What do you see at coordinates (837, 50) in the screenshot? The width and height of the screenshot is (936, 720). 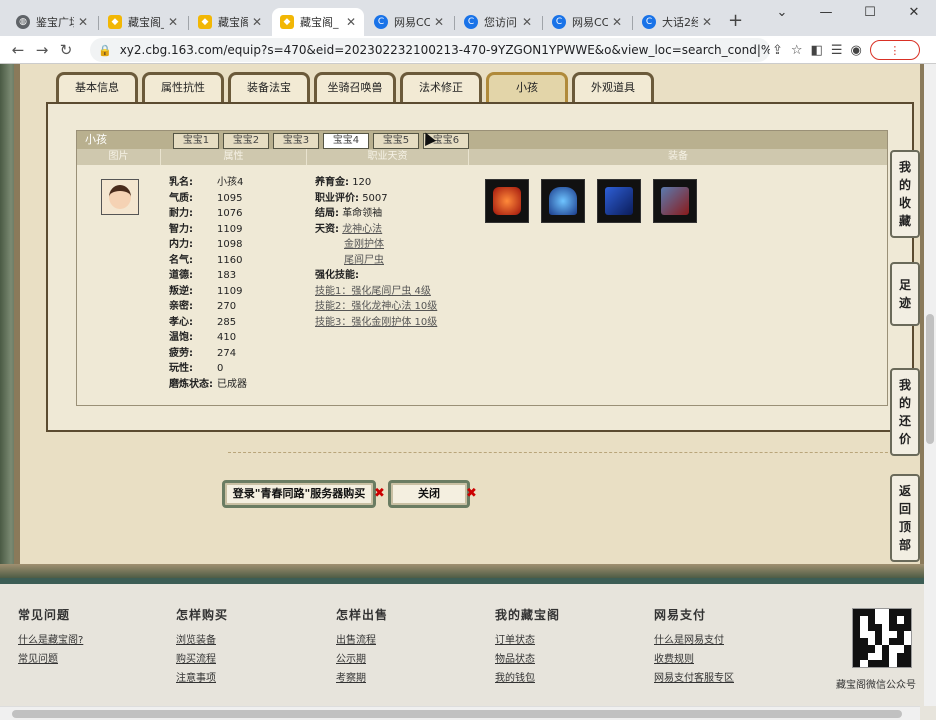 I see `reading-list-icon: ☰` at bounding box center [837, 50].